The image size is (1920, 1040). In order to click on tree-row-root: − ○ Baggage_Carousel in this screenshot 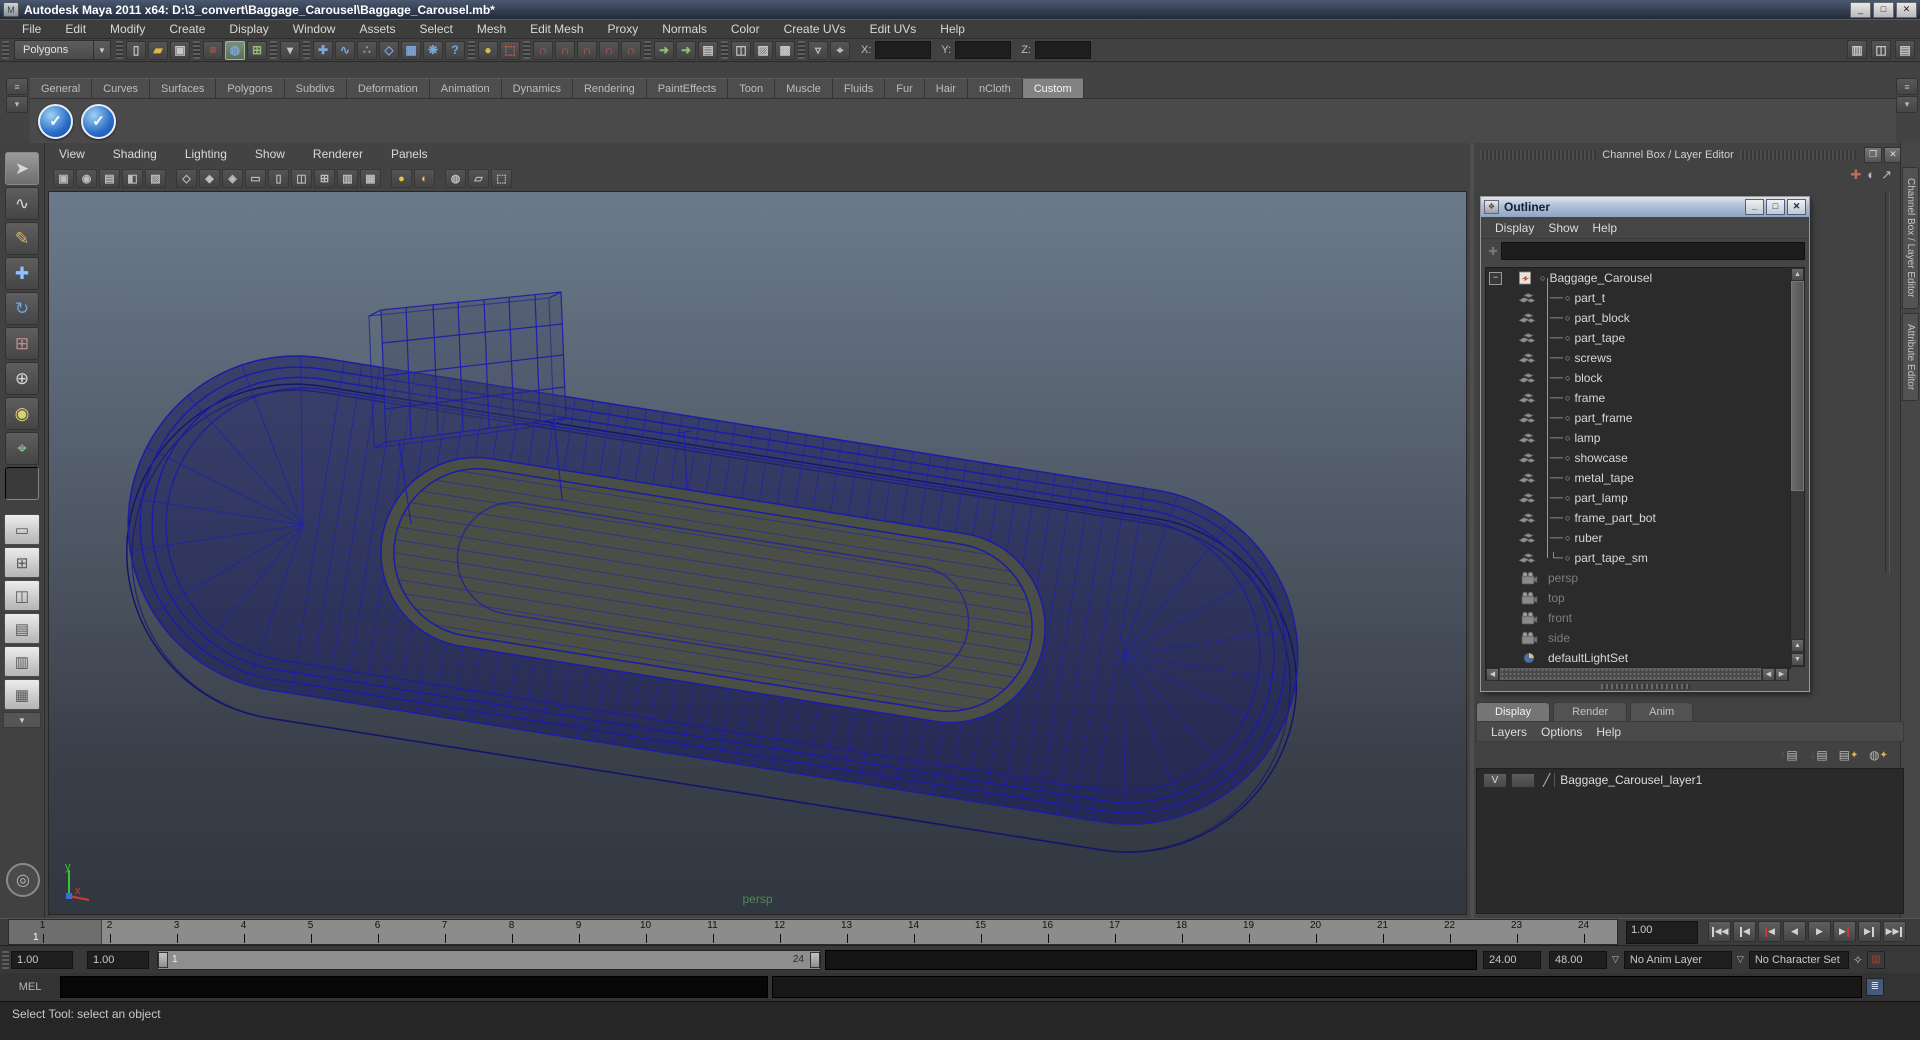, I will do `click(1638, 278)`.